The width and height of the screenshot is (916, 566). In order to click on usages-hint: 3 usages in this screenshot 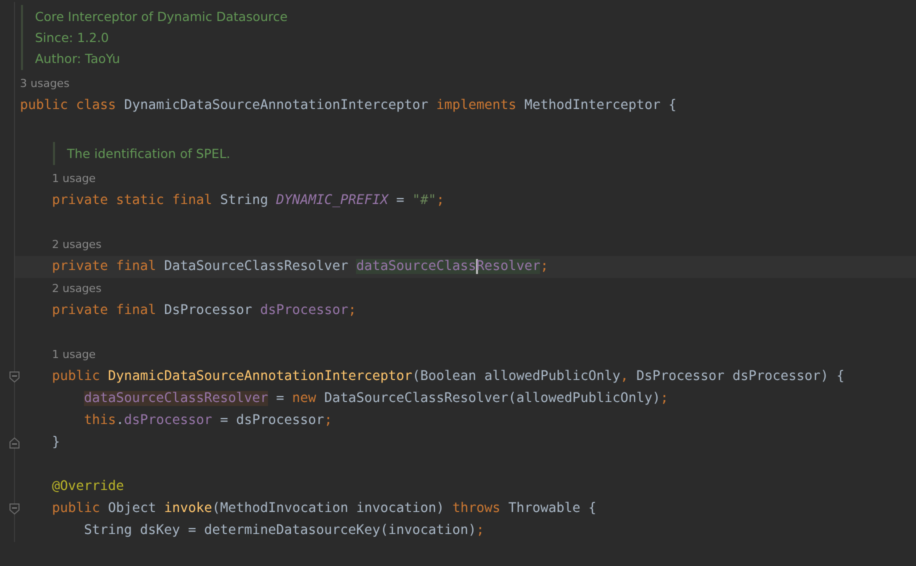, I will do `click(45, 84)`.